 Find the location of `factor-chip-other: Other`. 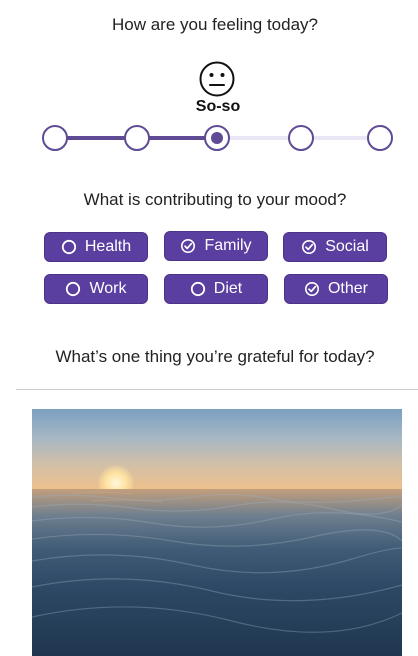

factor-chip-other: Other is located at coordinates (336, 289).